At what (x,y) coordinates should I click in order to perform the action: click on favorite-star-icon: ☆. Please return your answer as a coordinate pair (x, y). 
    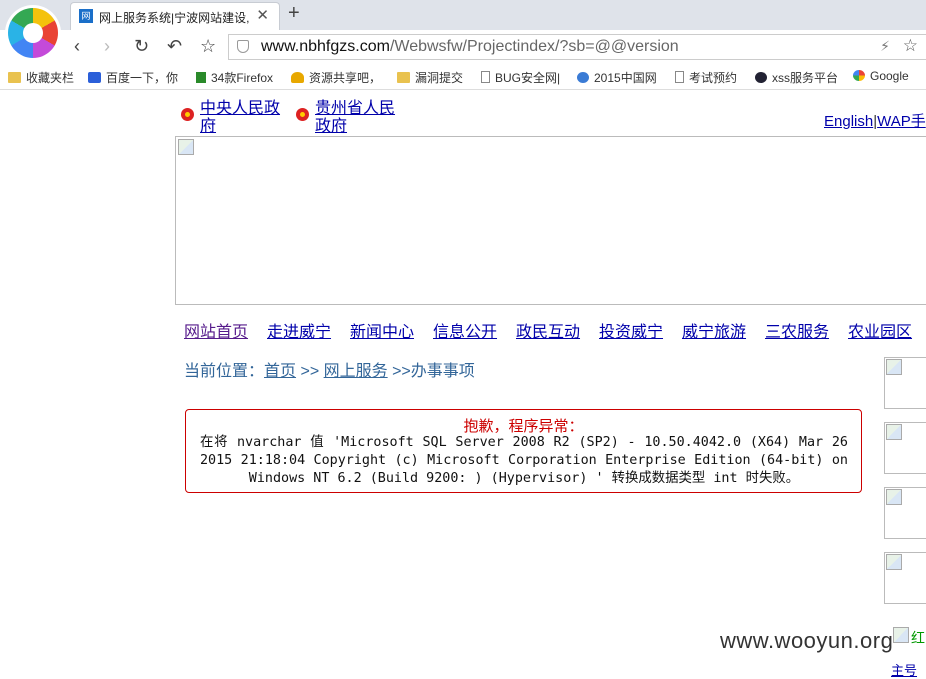
    Looking at the image, I should click on (910, 46).